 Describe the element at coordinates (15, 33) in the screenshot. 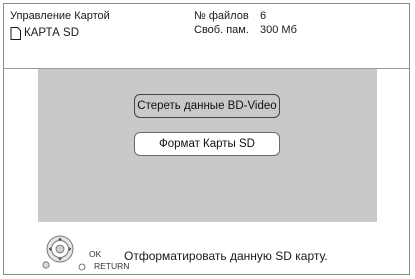

I see `sd-card-icon` at that location.